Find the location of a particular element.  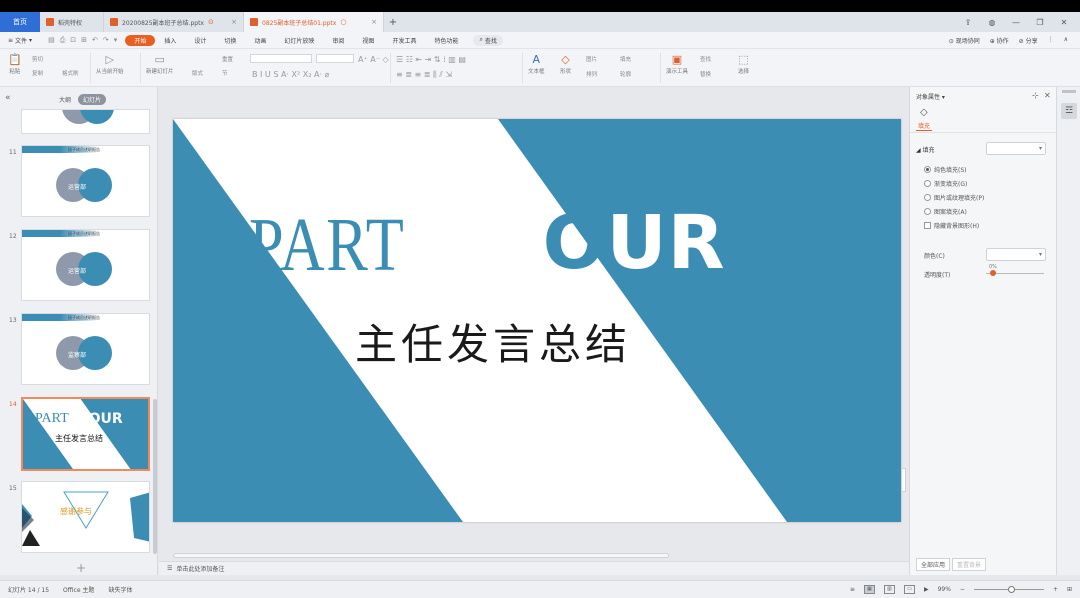

hide-background-checkbox: 隐藏背景图形(H) is located at coordinates (951, 225).